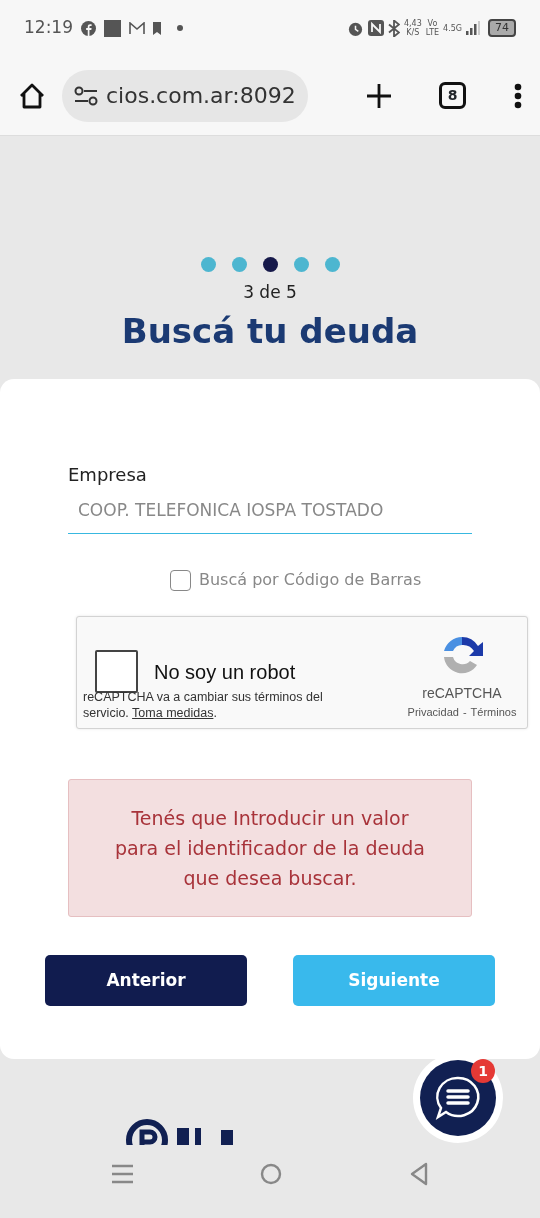 This screenshot has height=1218, width=540. I want to click on step-counter: 3 de 5, so click(270, 292).